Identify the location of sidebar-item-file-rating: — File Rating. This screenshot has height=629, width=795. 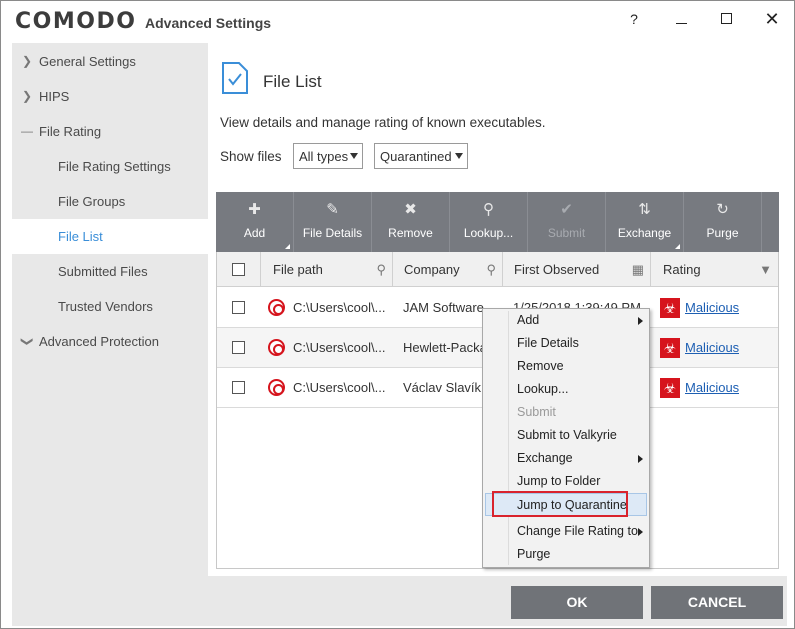
(110, 131).